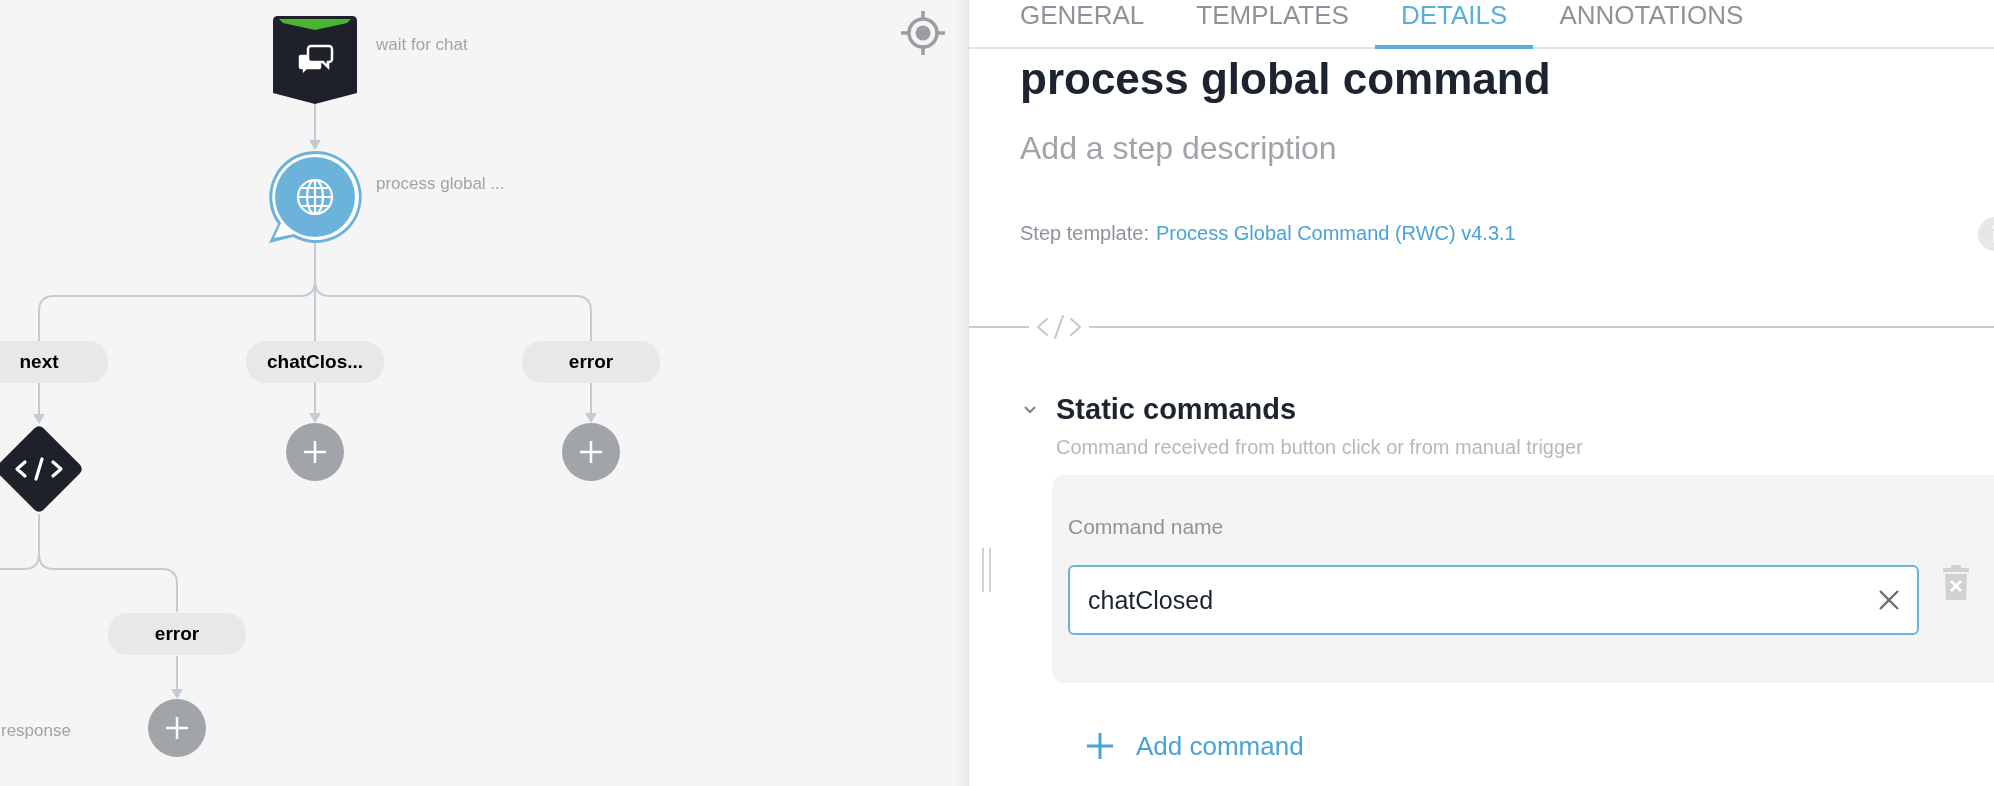  I want to click on tab: TEMPLATES, so click(1272, 24).